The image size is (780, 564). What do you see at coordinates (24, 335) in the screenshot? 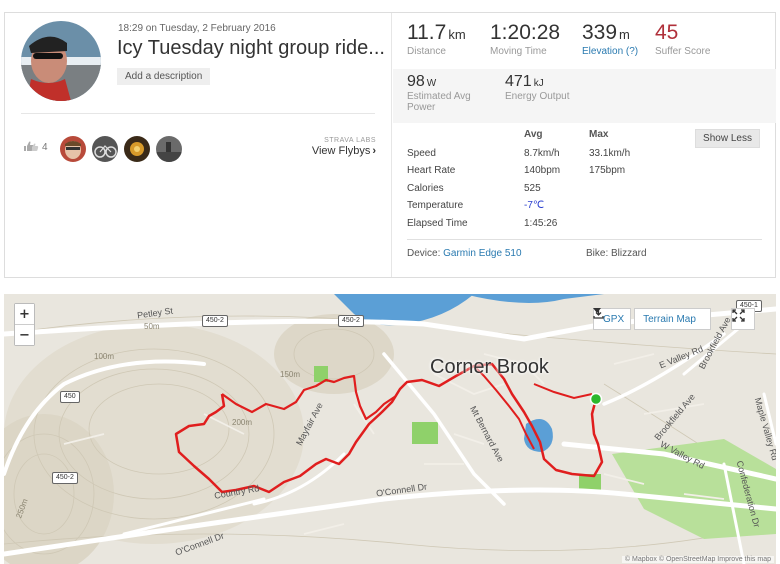
I see `zoom-out-button: −` at bounding box center [24, 335].